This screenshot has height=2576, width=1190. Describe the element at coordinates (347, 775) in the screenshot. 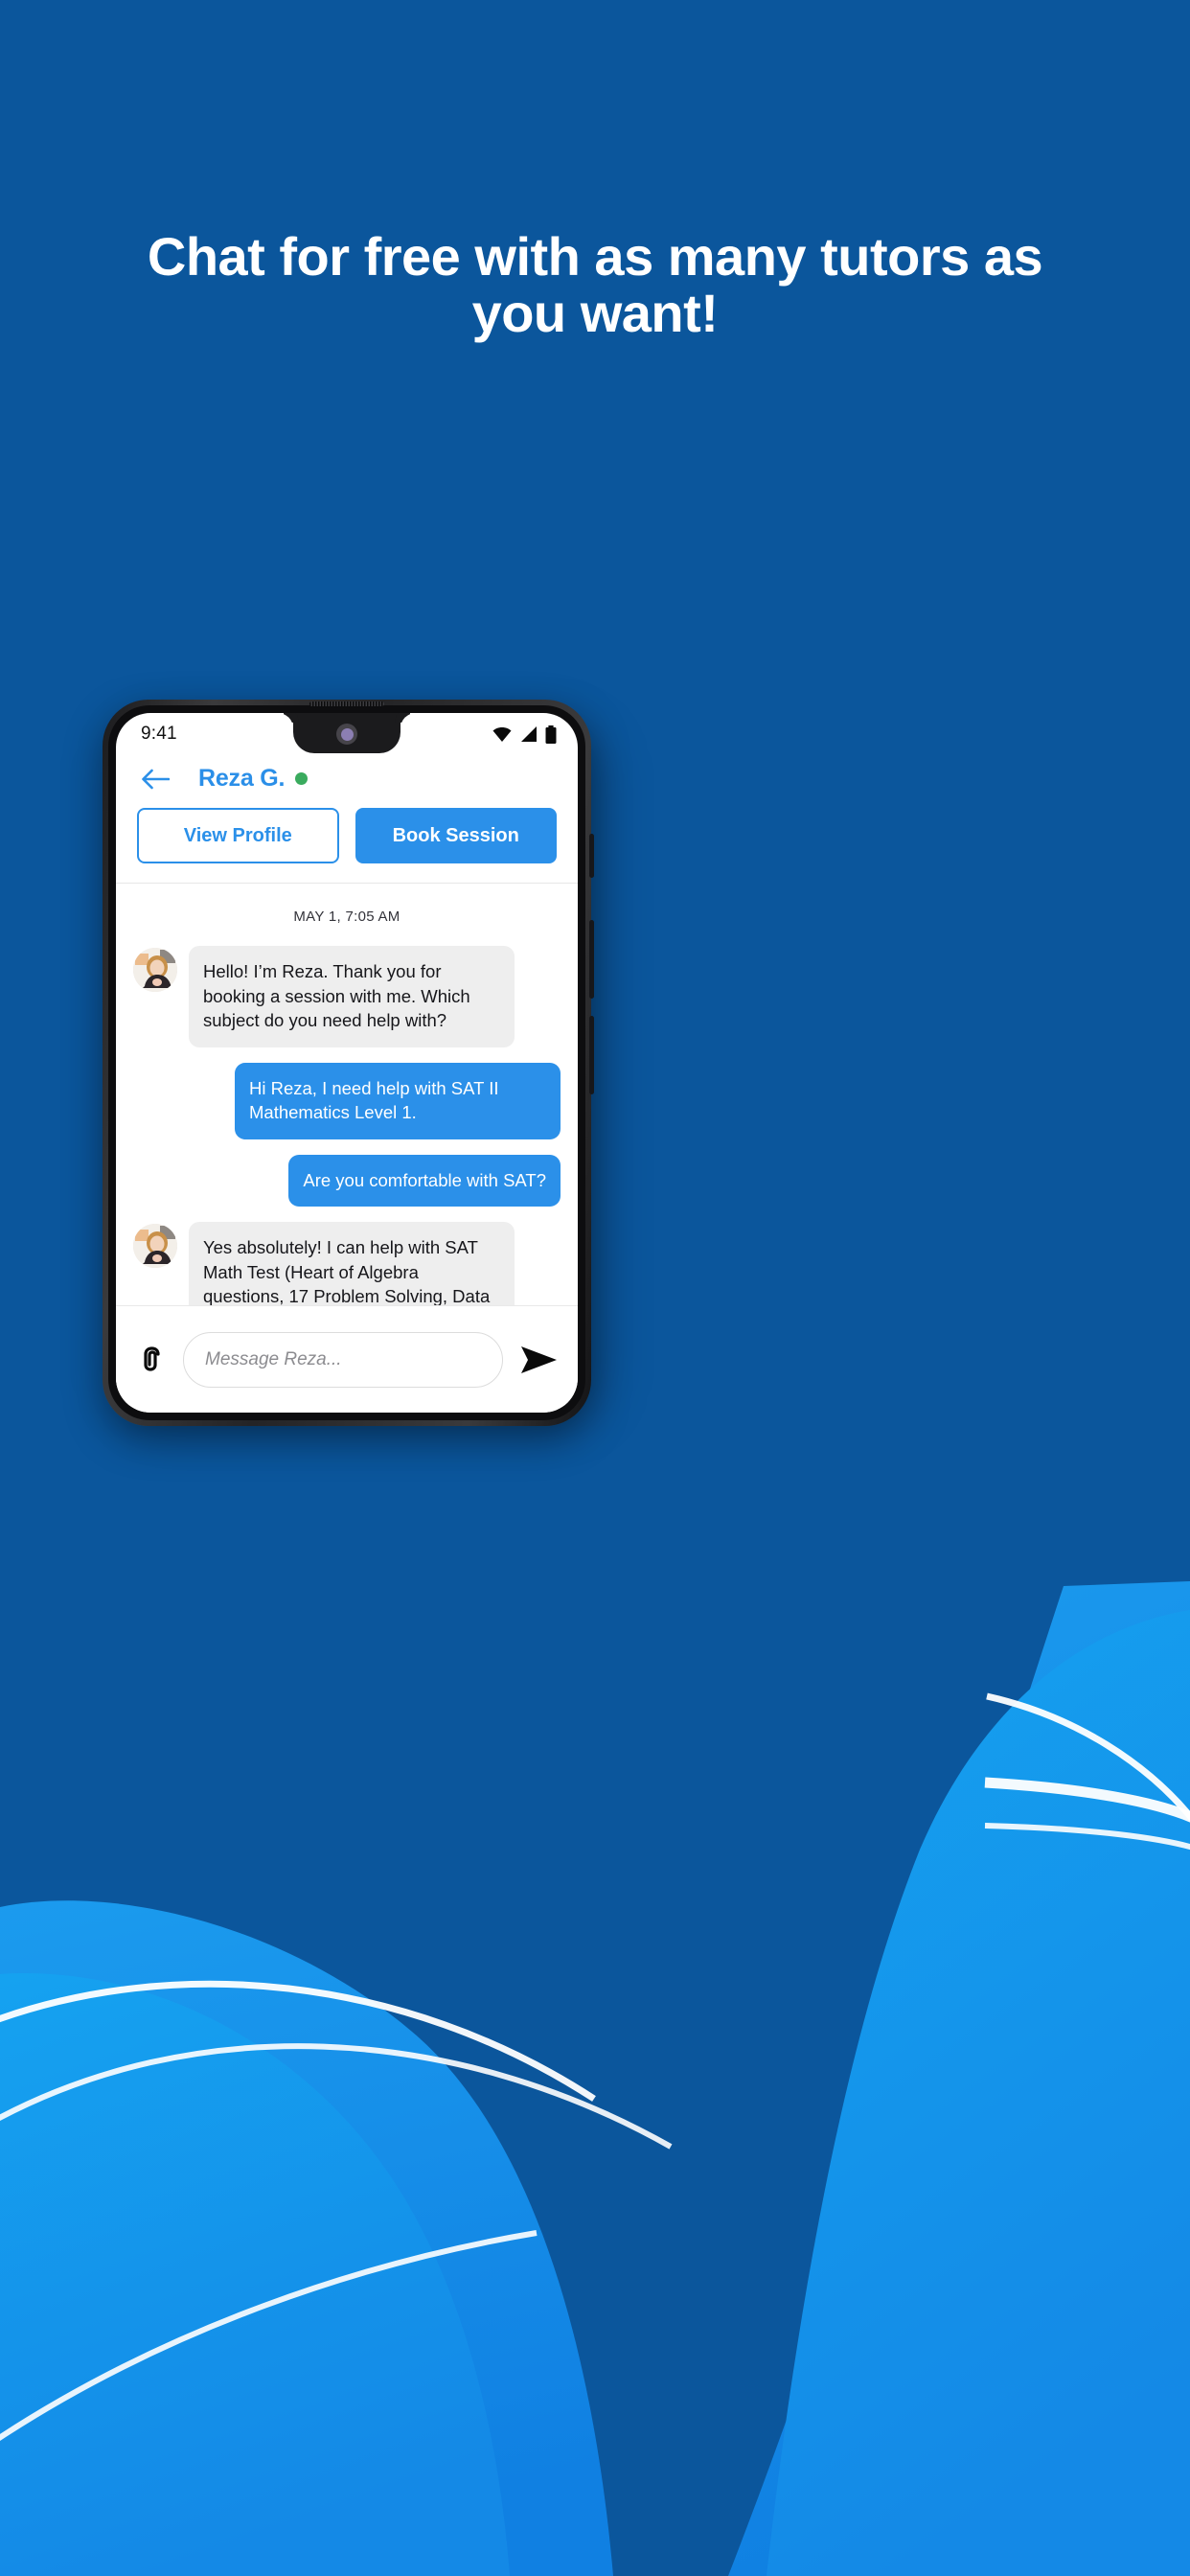

I see `chat-header: Reza G.` at that location.